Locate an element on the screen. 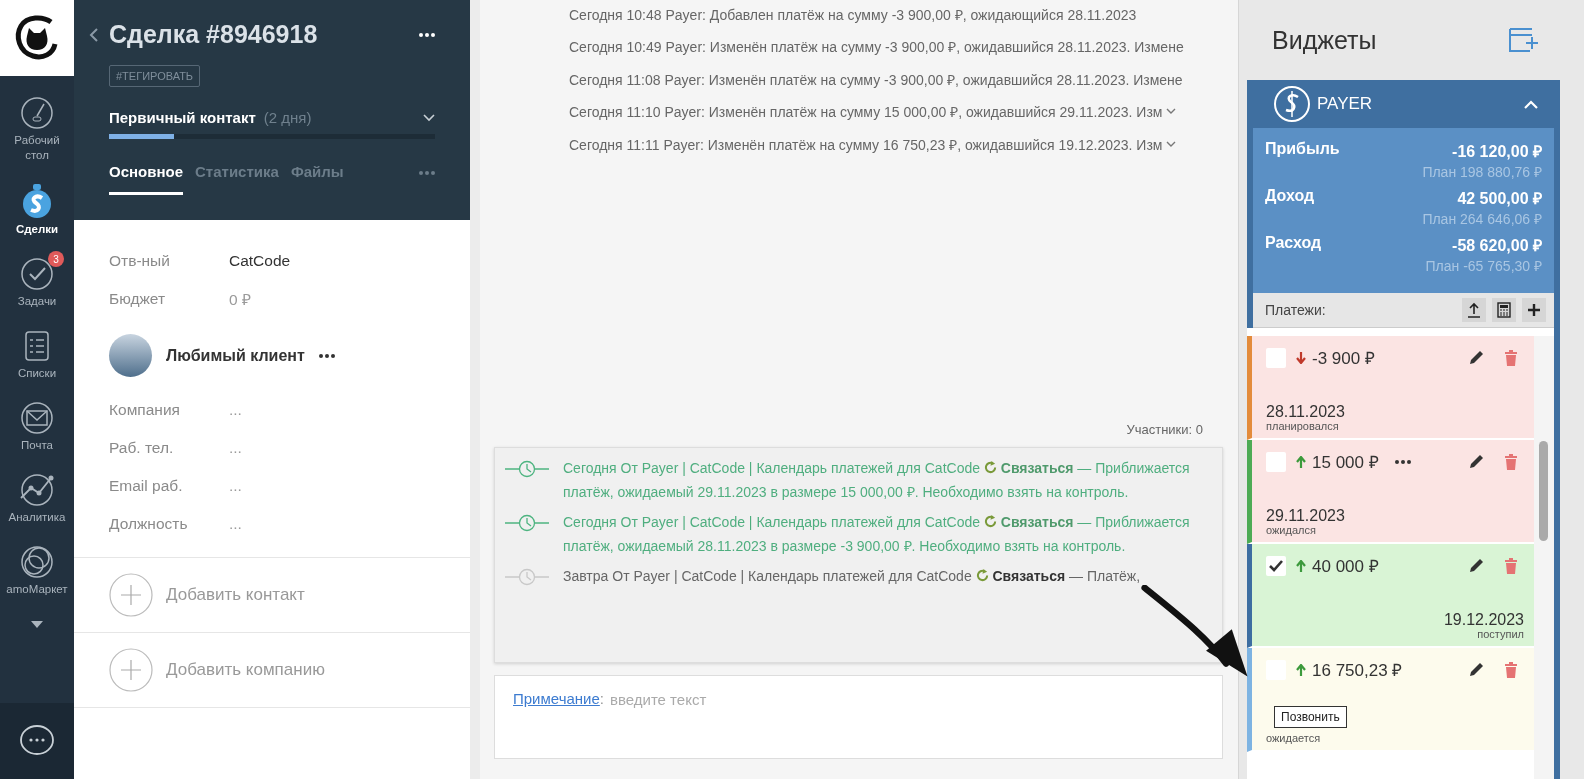 Image resolution: width=1584 pixels, height=779 pixels. field-label: Бюджет is located at coordinates (138, 299).